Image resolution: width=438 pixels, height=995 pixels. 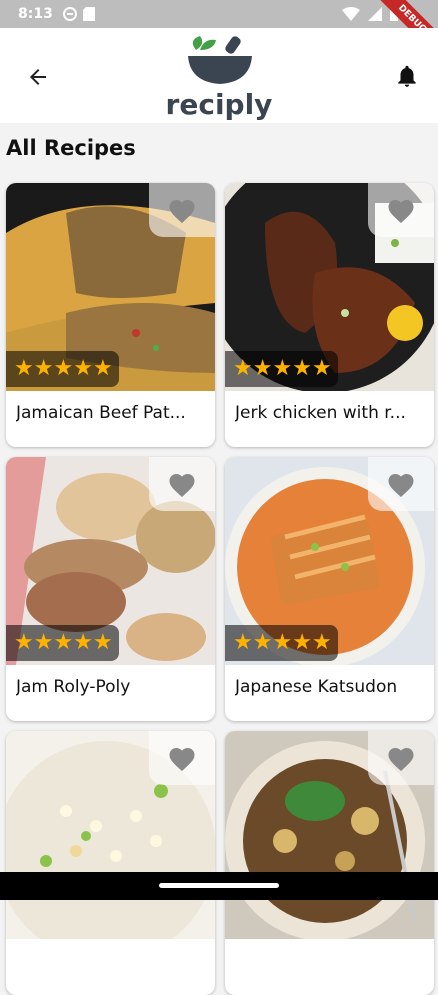 What do you see at coordinates (110, 589) in the screenshot?
I see `recipe-card: ★ ★ ★ ★ ★ Jam Roly-Poly` at bounding box center [110, 589].